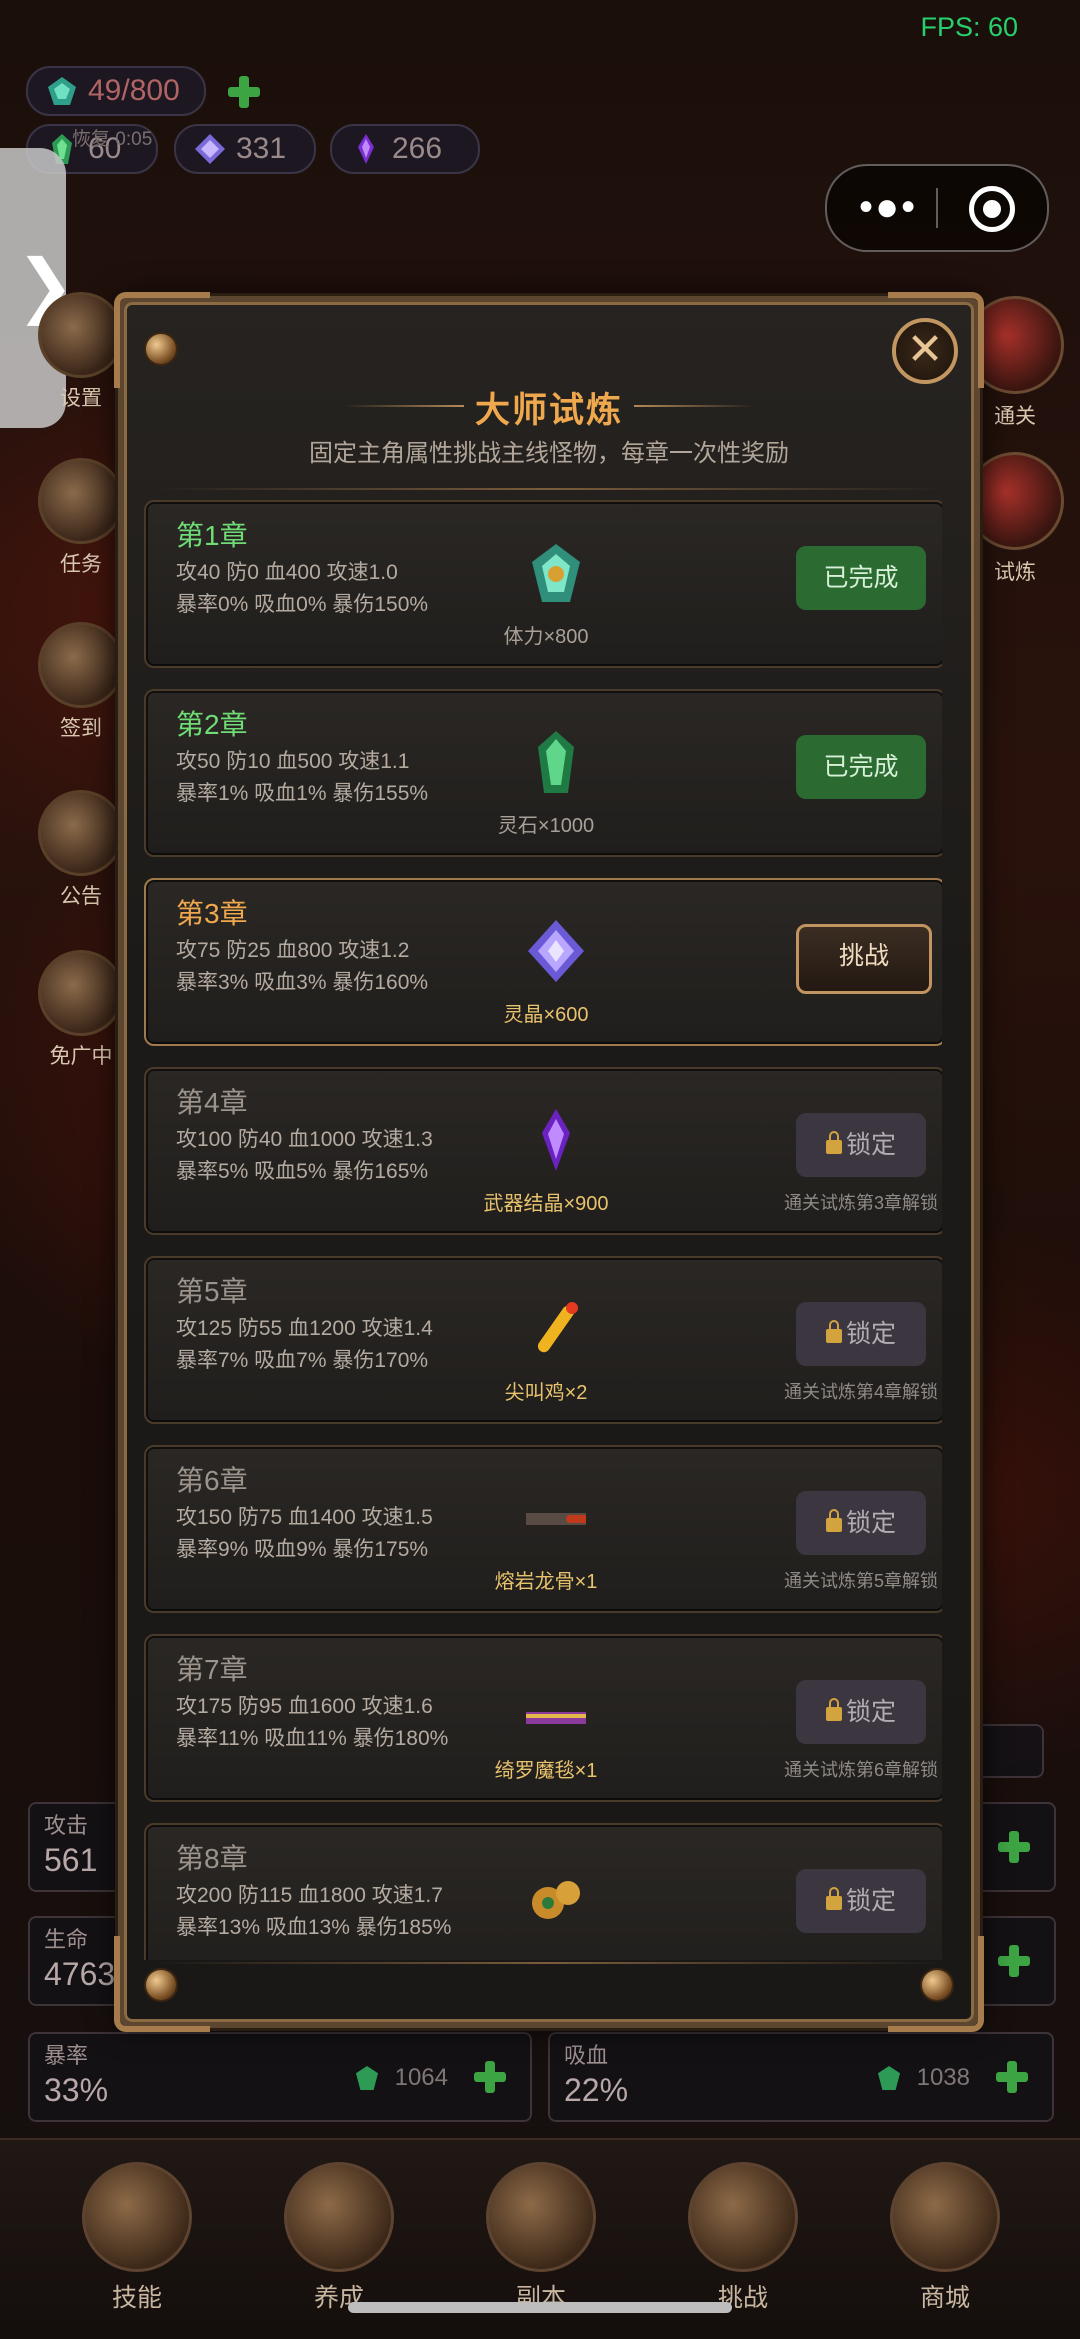  What do you see at coordinates (546, 1393) in the screenshot?
I see `reward-label: 尖叫鸡×2` at bounding box center [546, 1393].